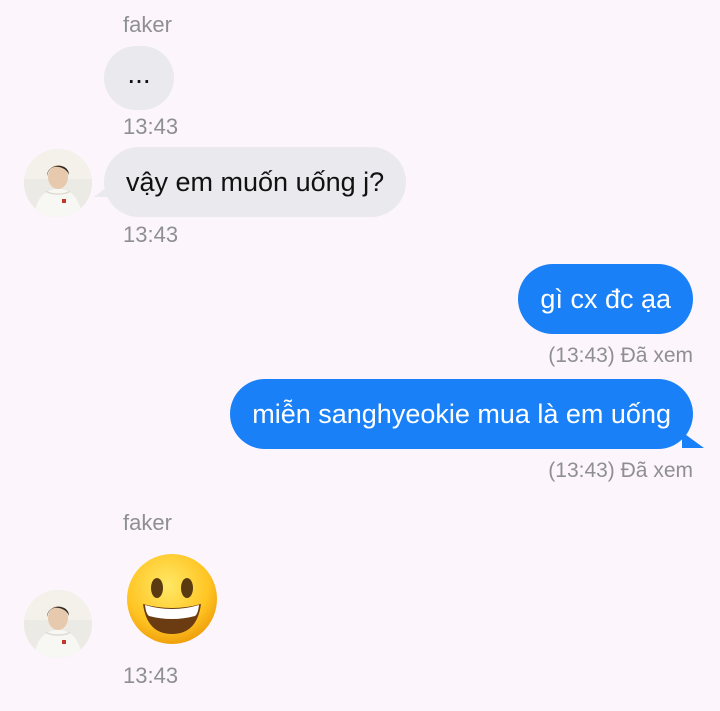 The width and height of the screenshot is (720, 711). I want to click on message-text: vậy em muốn uống j?, so click(255, 182).